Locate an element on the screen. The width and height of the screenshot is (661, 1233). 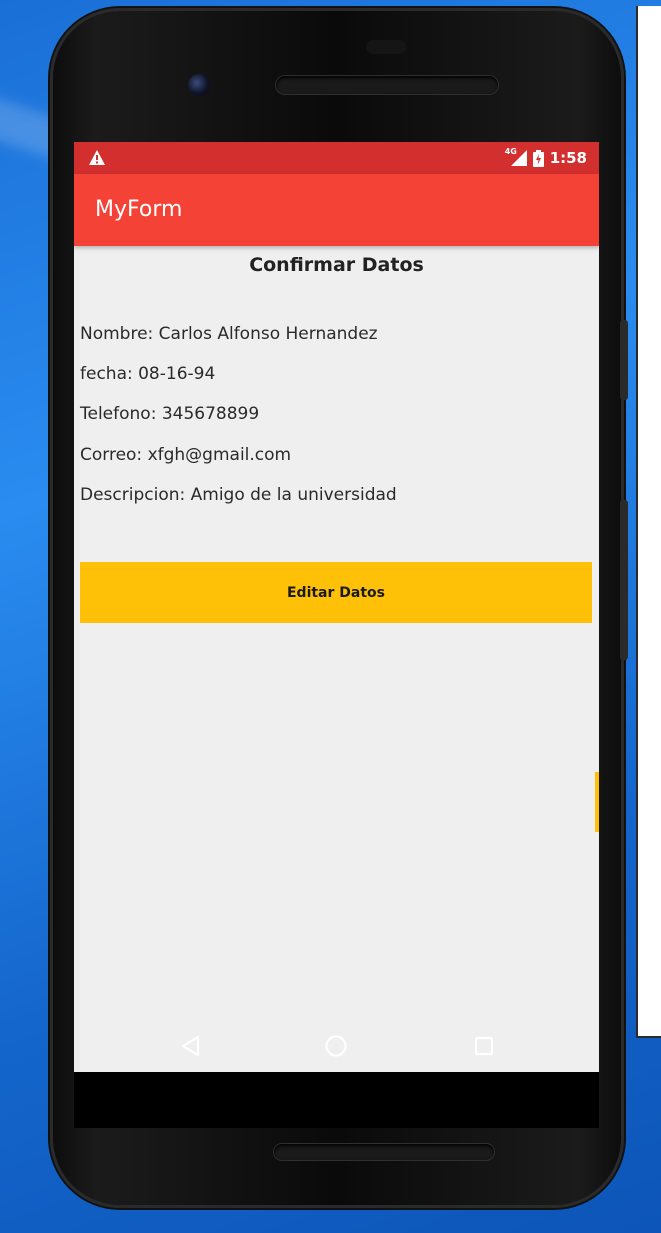
home-icon is located at coordinates (336, 1046).